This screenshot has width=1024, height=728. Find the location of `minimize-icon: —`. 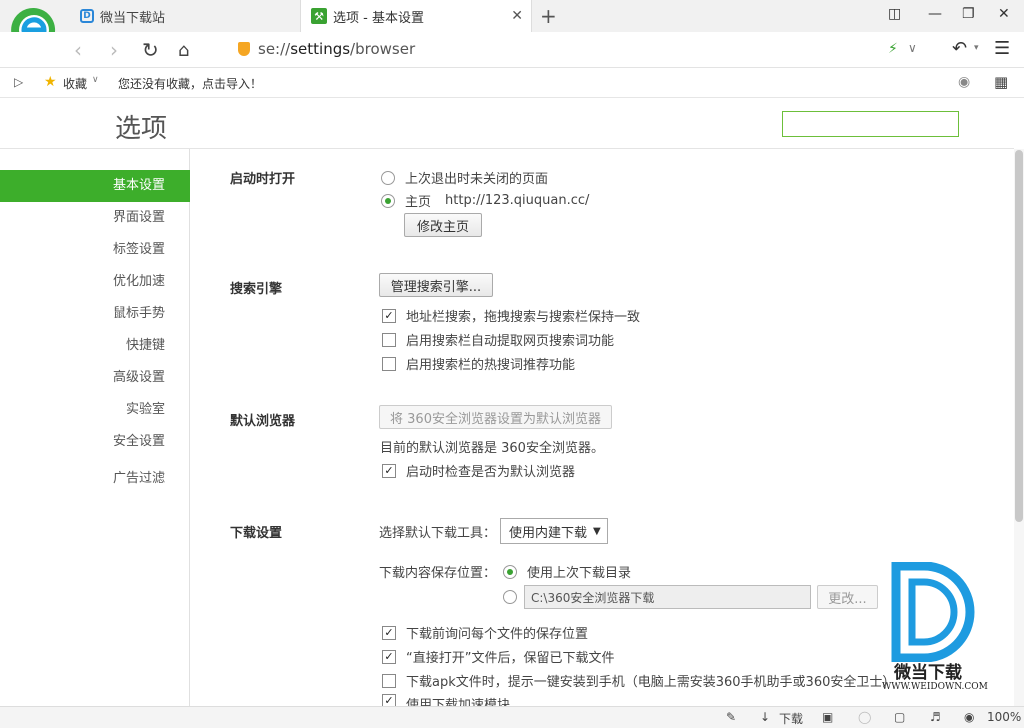

minimize-icon: — is located at coordinates (935, 14).